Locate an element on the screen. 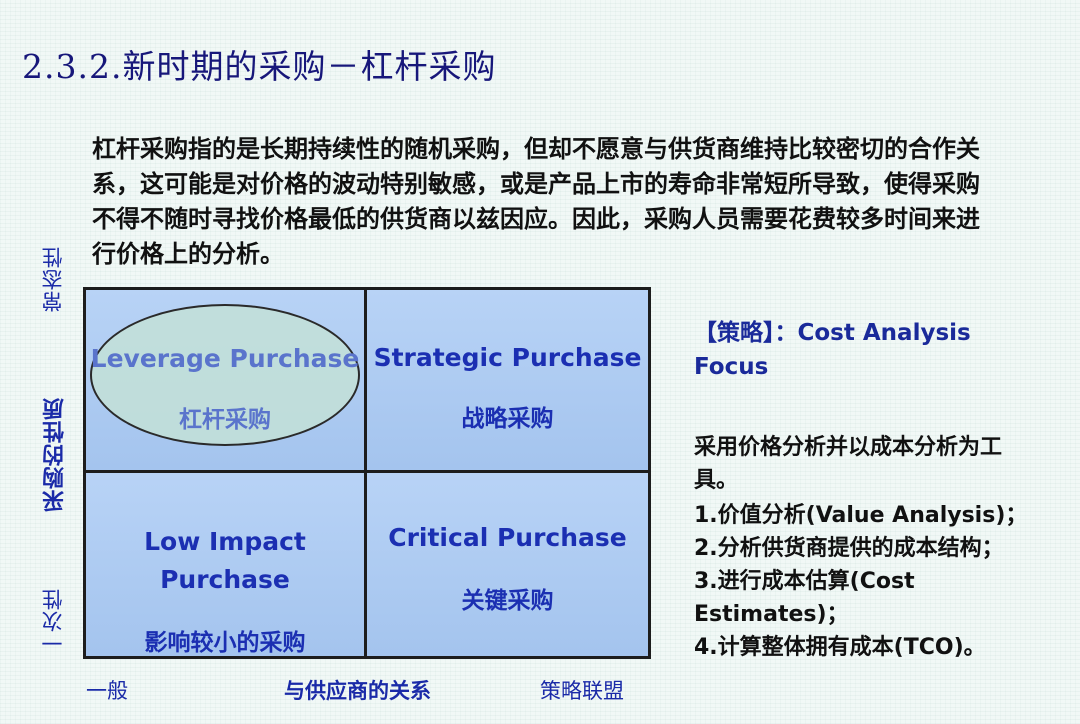 Image resolution: width=1080 pixels, height=724 pixels. quadrant-cn-label: 杠杆采购 is located at coordinates (225, 420).